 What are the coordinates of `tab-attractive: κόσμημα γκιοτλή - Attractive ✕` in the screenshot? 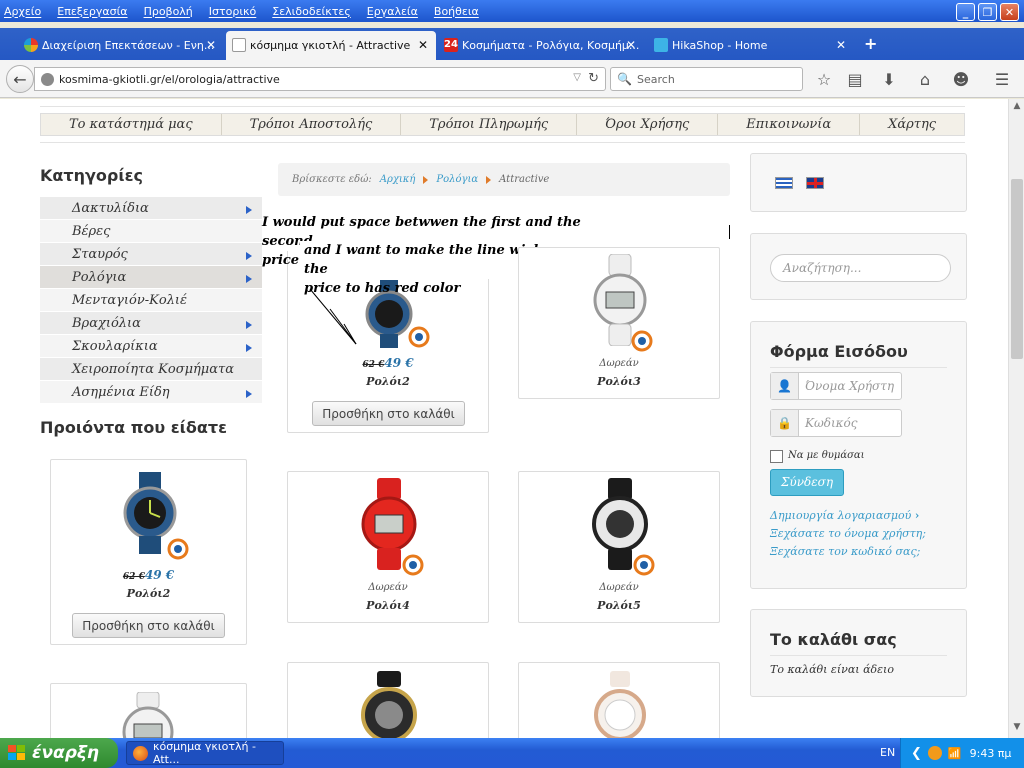 It's located at (331, 45).